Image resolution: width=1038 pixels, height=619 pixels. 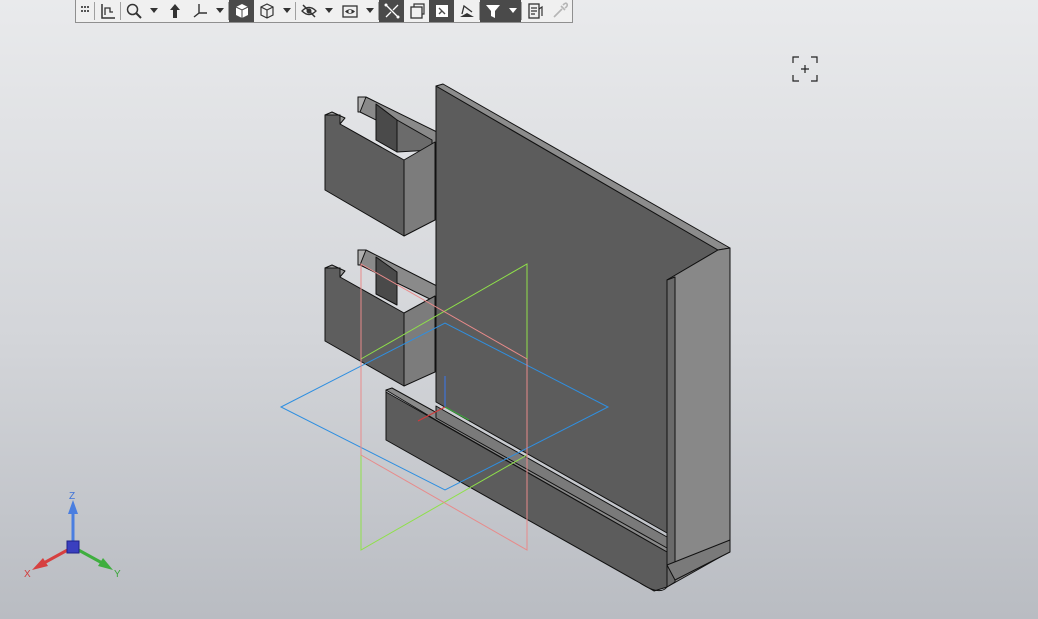 I want to click on triad-label-z: Z, so click(x=72, y=496).